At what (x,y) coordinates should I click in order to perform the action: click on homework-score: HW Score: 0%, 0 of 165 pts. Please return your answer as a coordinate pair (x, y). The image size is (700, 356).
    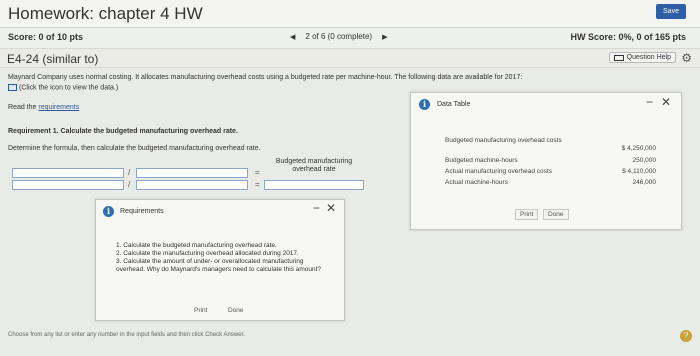
    Looking at the image, I should click on (628, 37).